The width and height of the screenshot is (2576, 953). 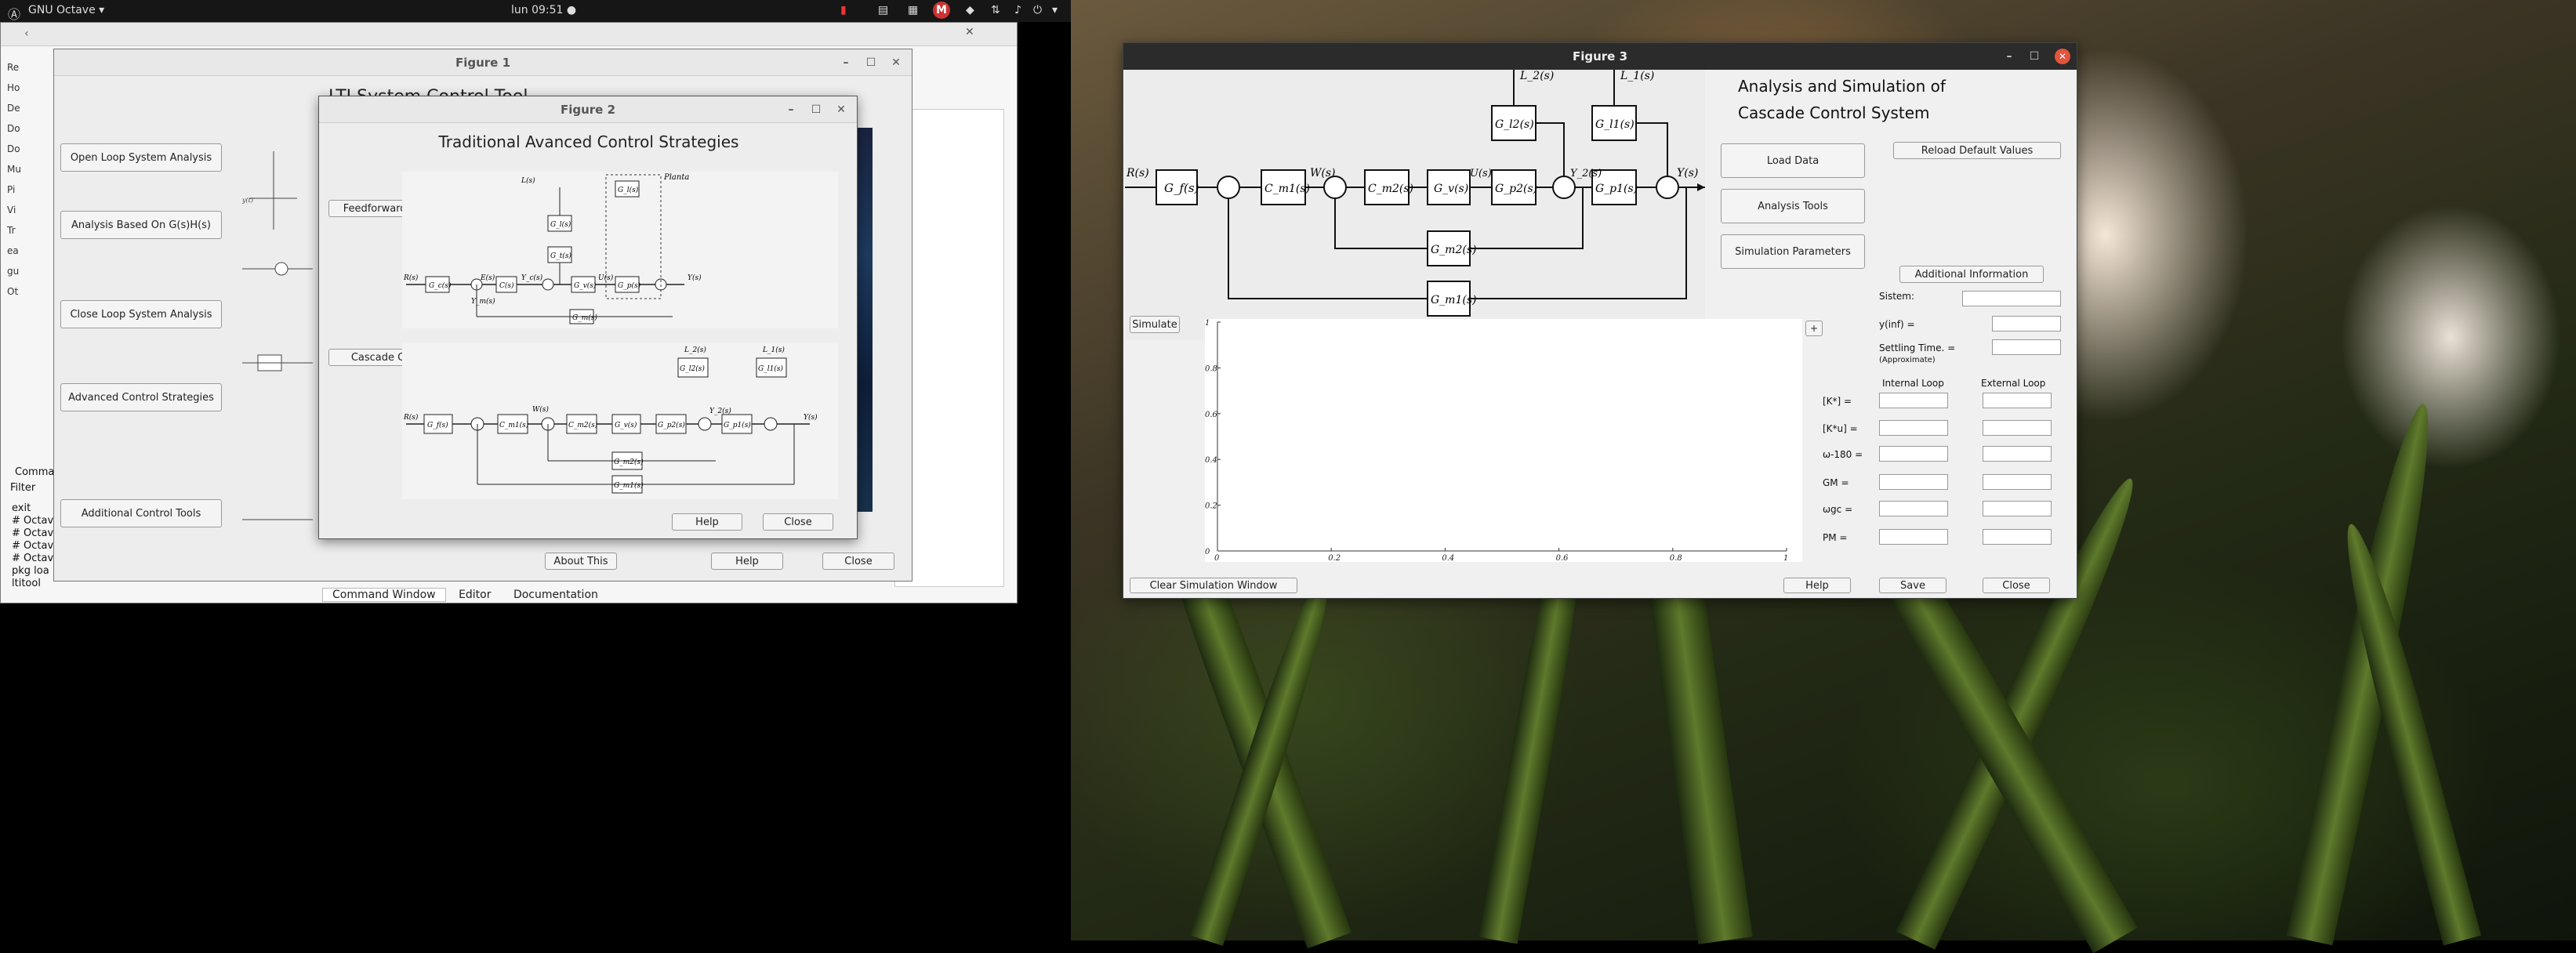 What do you see at coordinates (1018, 10) in the screenshot?
I see `volume-icon: ♪` at bounding box center [1018, 10].